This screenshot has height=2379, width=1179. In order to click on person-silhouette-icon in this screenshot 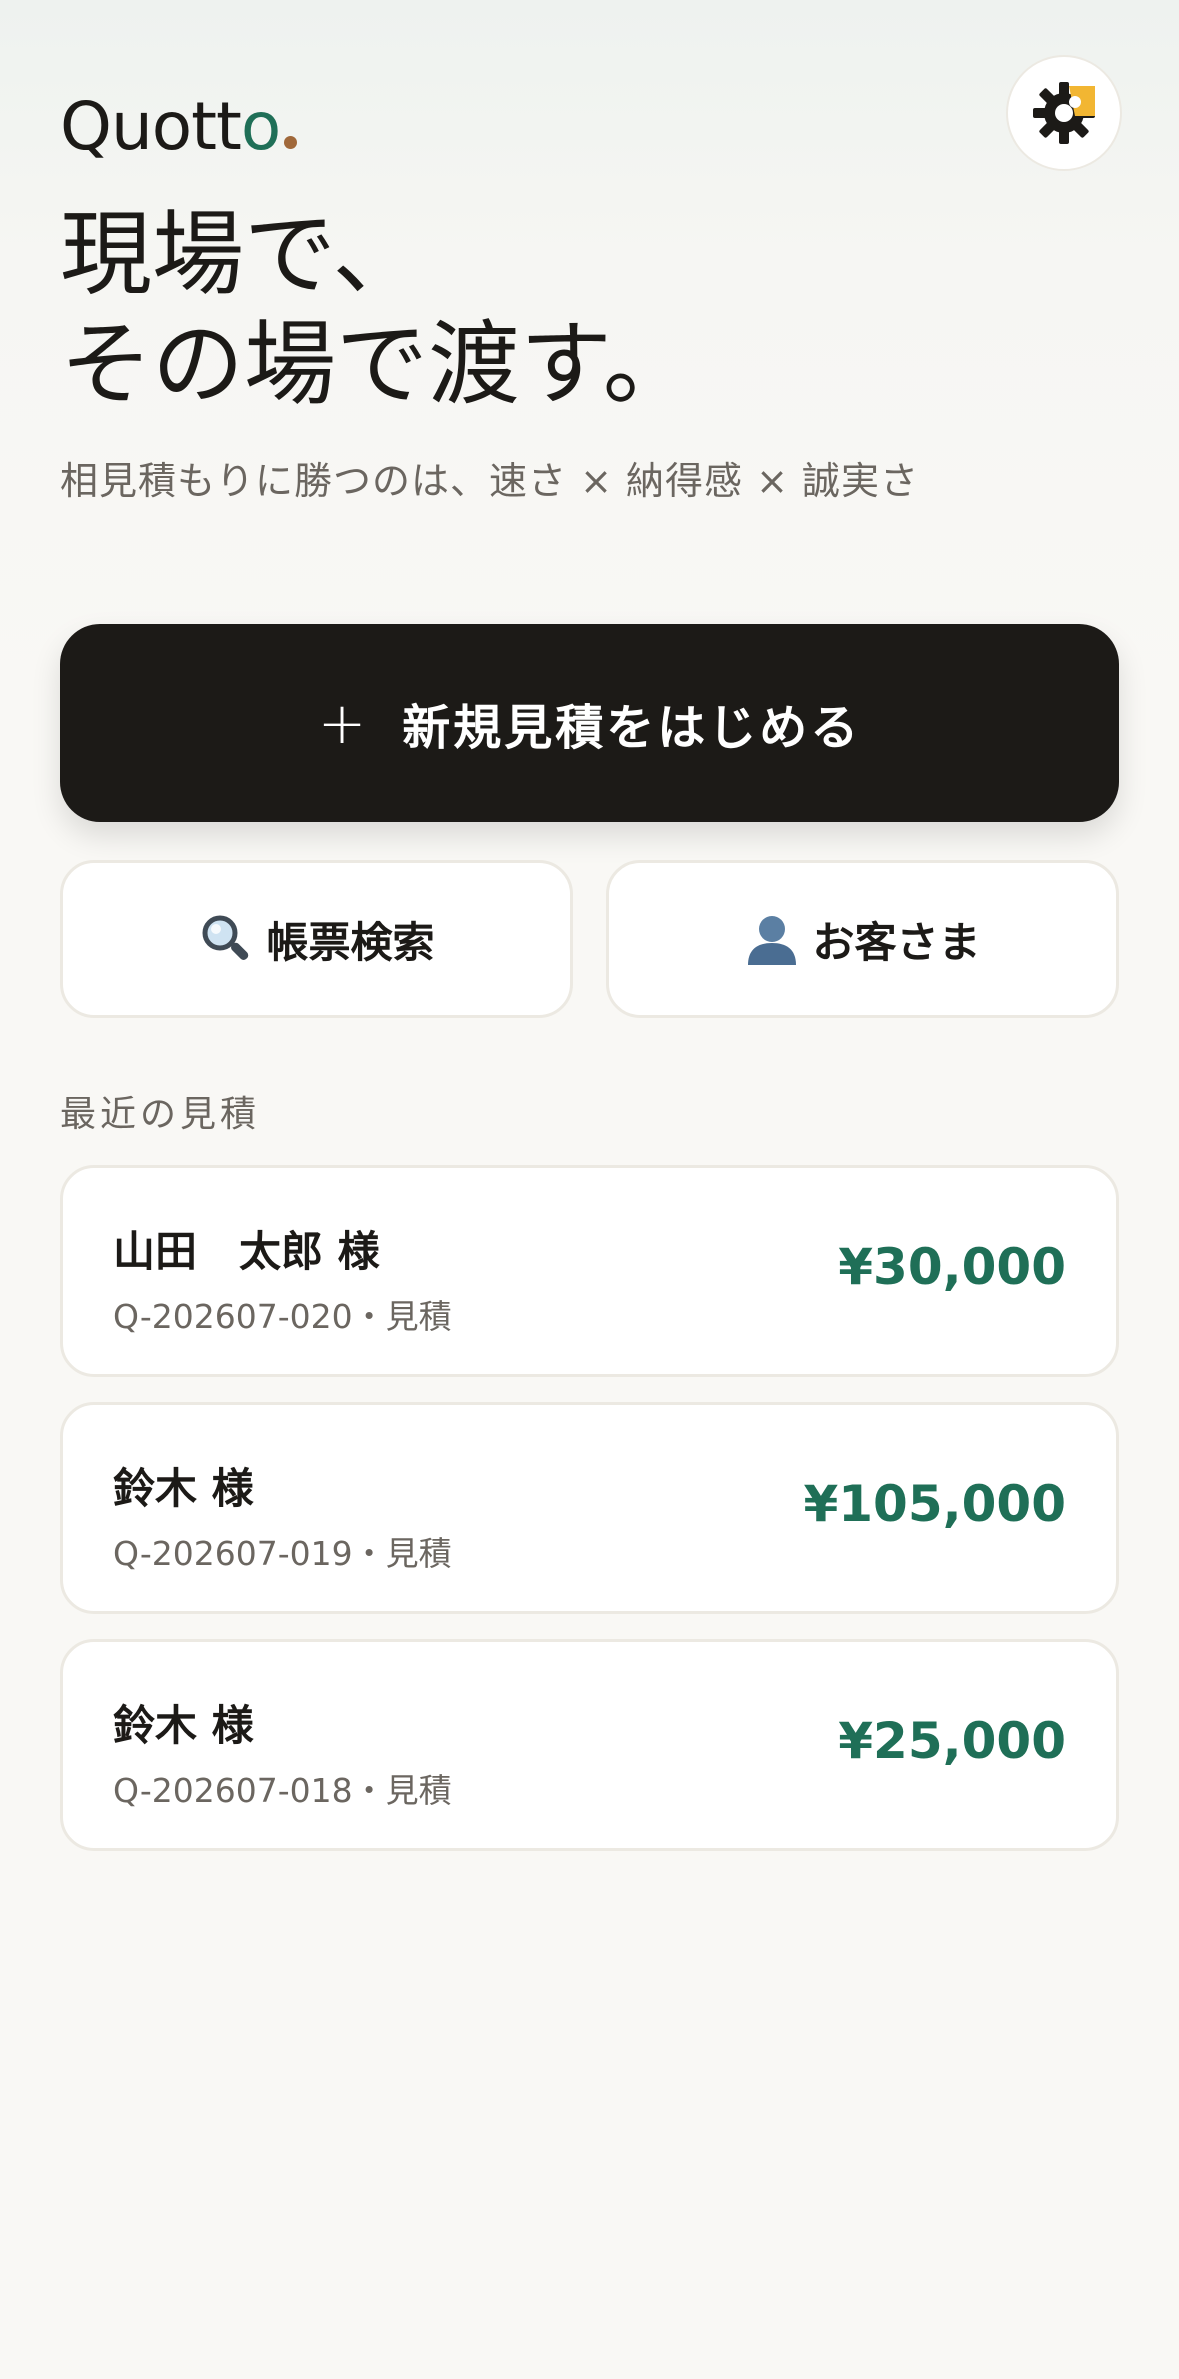, I will do `click(772, 939)`.